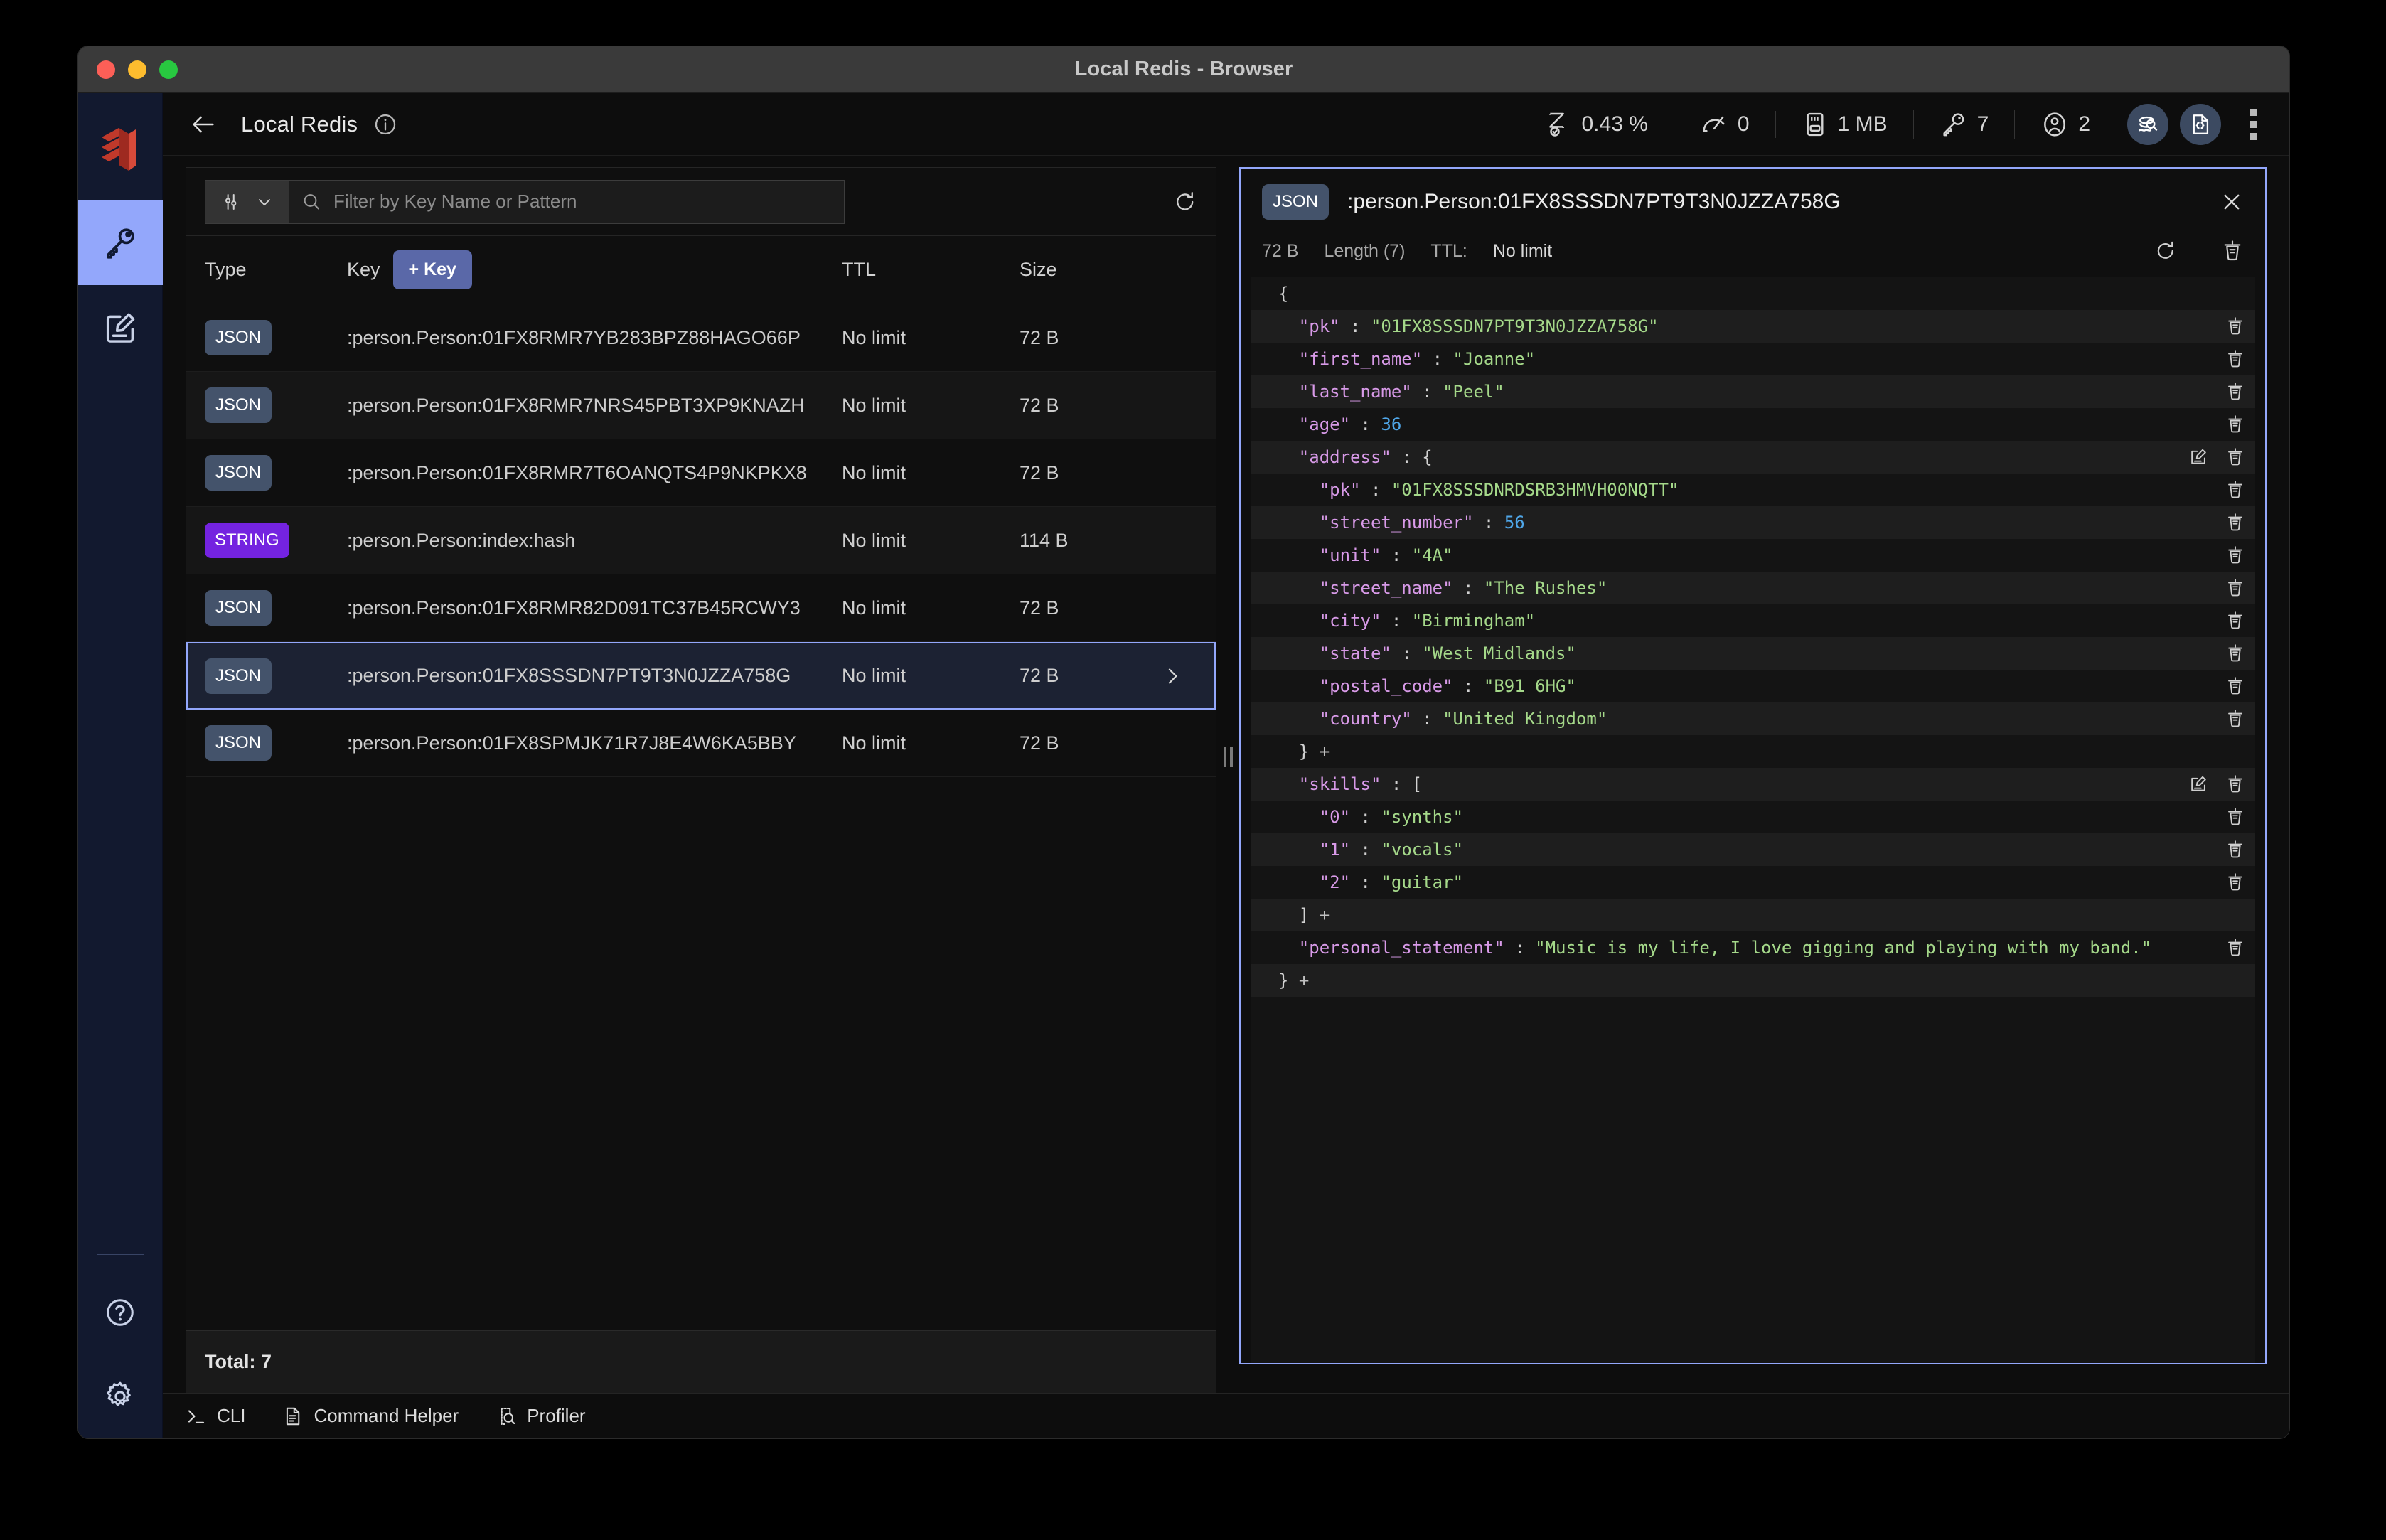  What do you see at coordinates (1226, 1415) in the screenshot?
I see `status-footer: CLI Command Helper Profiler` at bounding box center [1226, 1415].